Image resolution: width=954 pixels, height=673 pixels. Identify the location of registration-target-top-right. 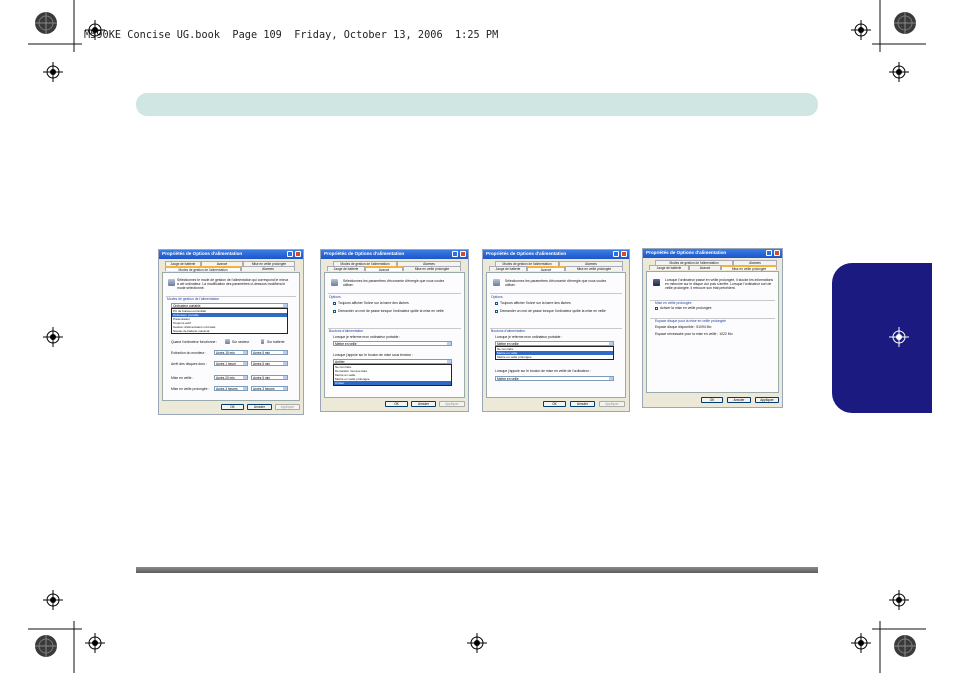
(861, 30).